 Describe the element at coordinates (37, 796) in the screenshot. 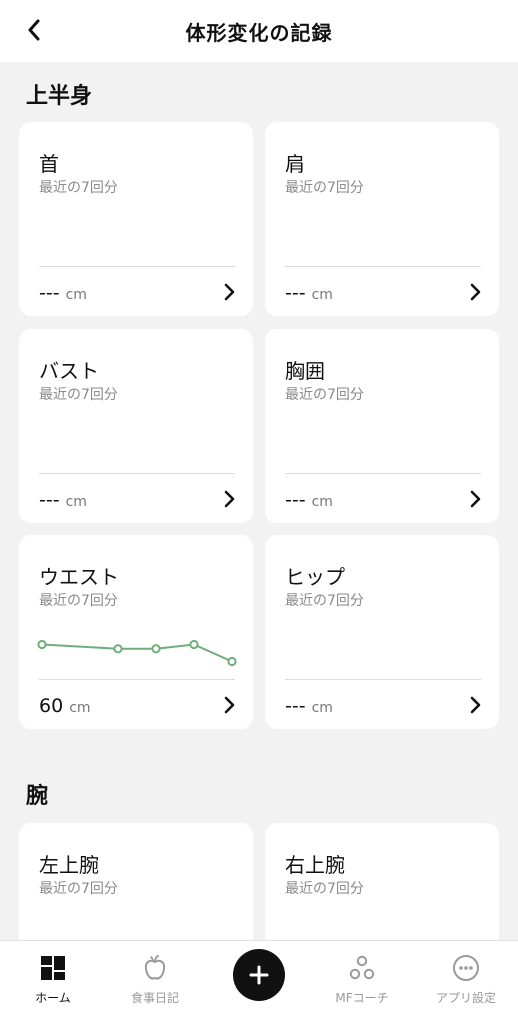

I see `section-title-arm: 腕` at that location.